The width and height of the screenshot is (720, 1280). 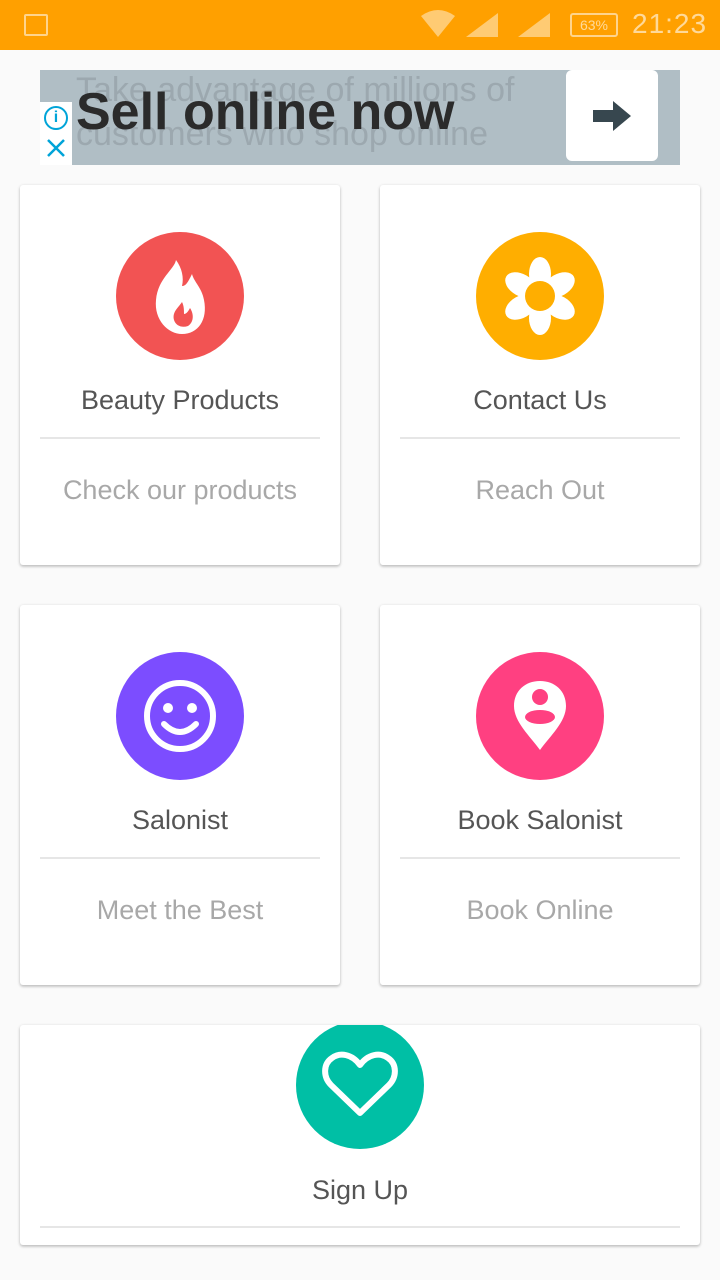 I want to click on ad-headline: Sell online now, so click(x=265, y=112).